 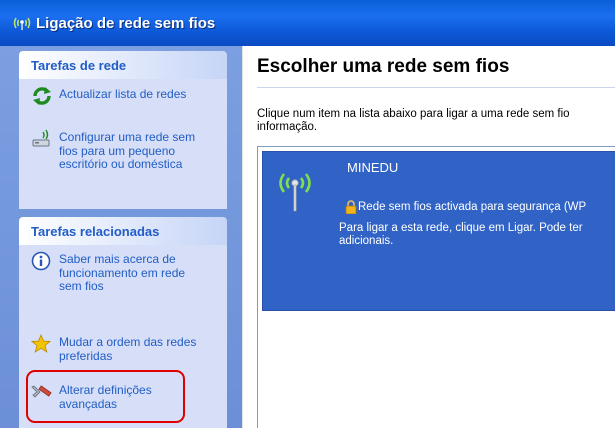 I want to click on lock-icon, so click(x=351, y=207).